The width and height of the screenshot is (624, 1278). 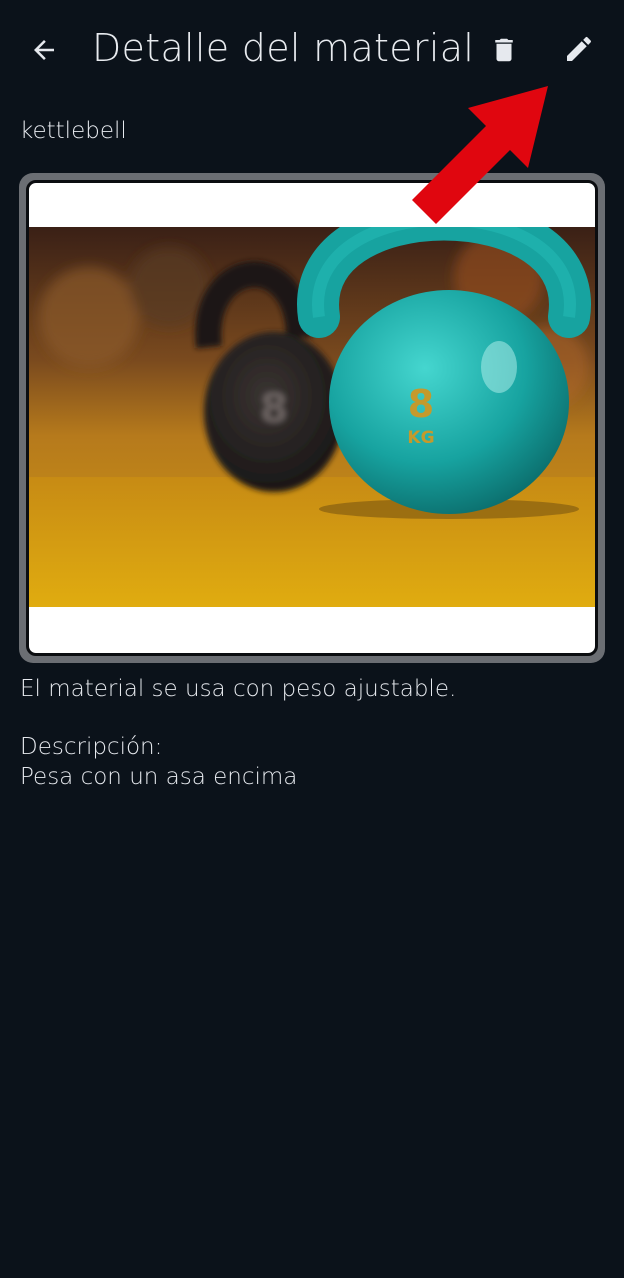 What do you see at coordinates (283, 48) in the screenshot?
I see `page-title: Detalle del material` at bounding box center [283, 48].